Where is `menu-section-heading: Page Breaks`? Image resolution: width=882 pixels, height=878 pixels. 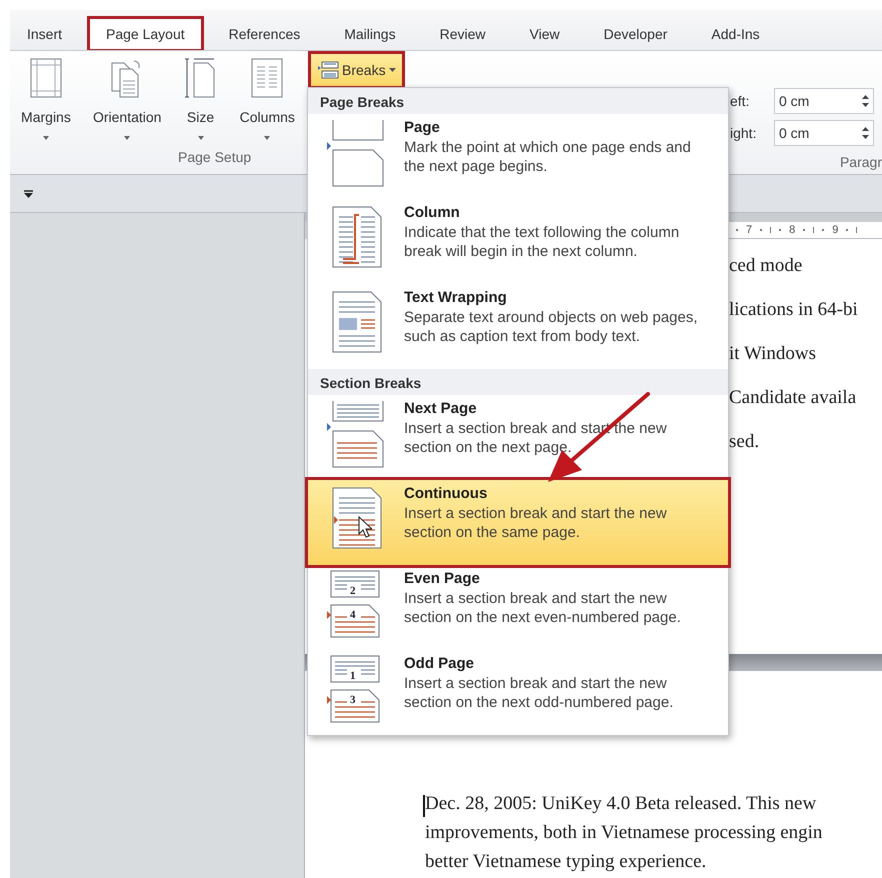
menu-section-heading: Page Breaks is located at coordinates (518, 101).